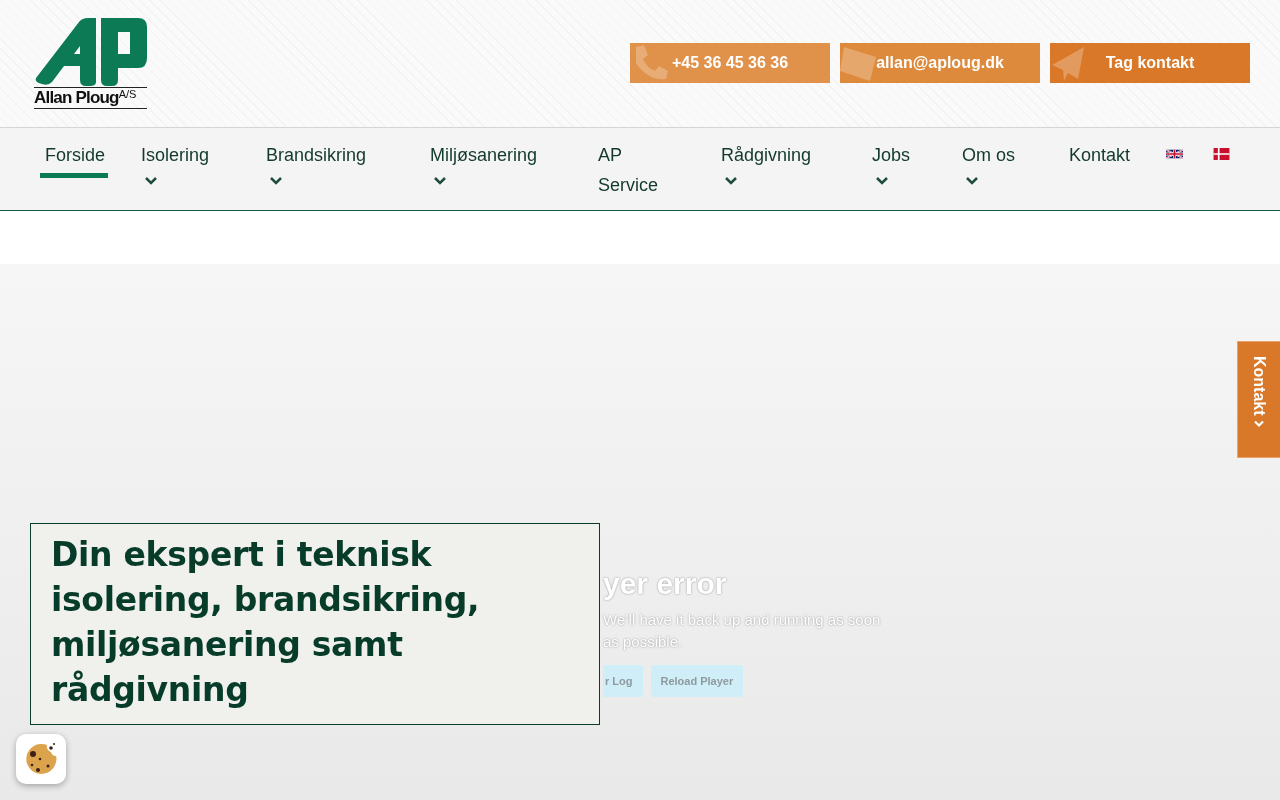 The image size is (1280, 800). I want to click on logo-icon, so click(90, 52).